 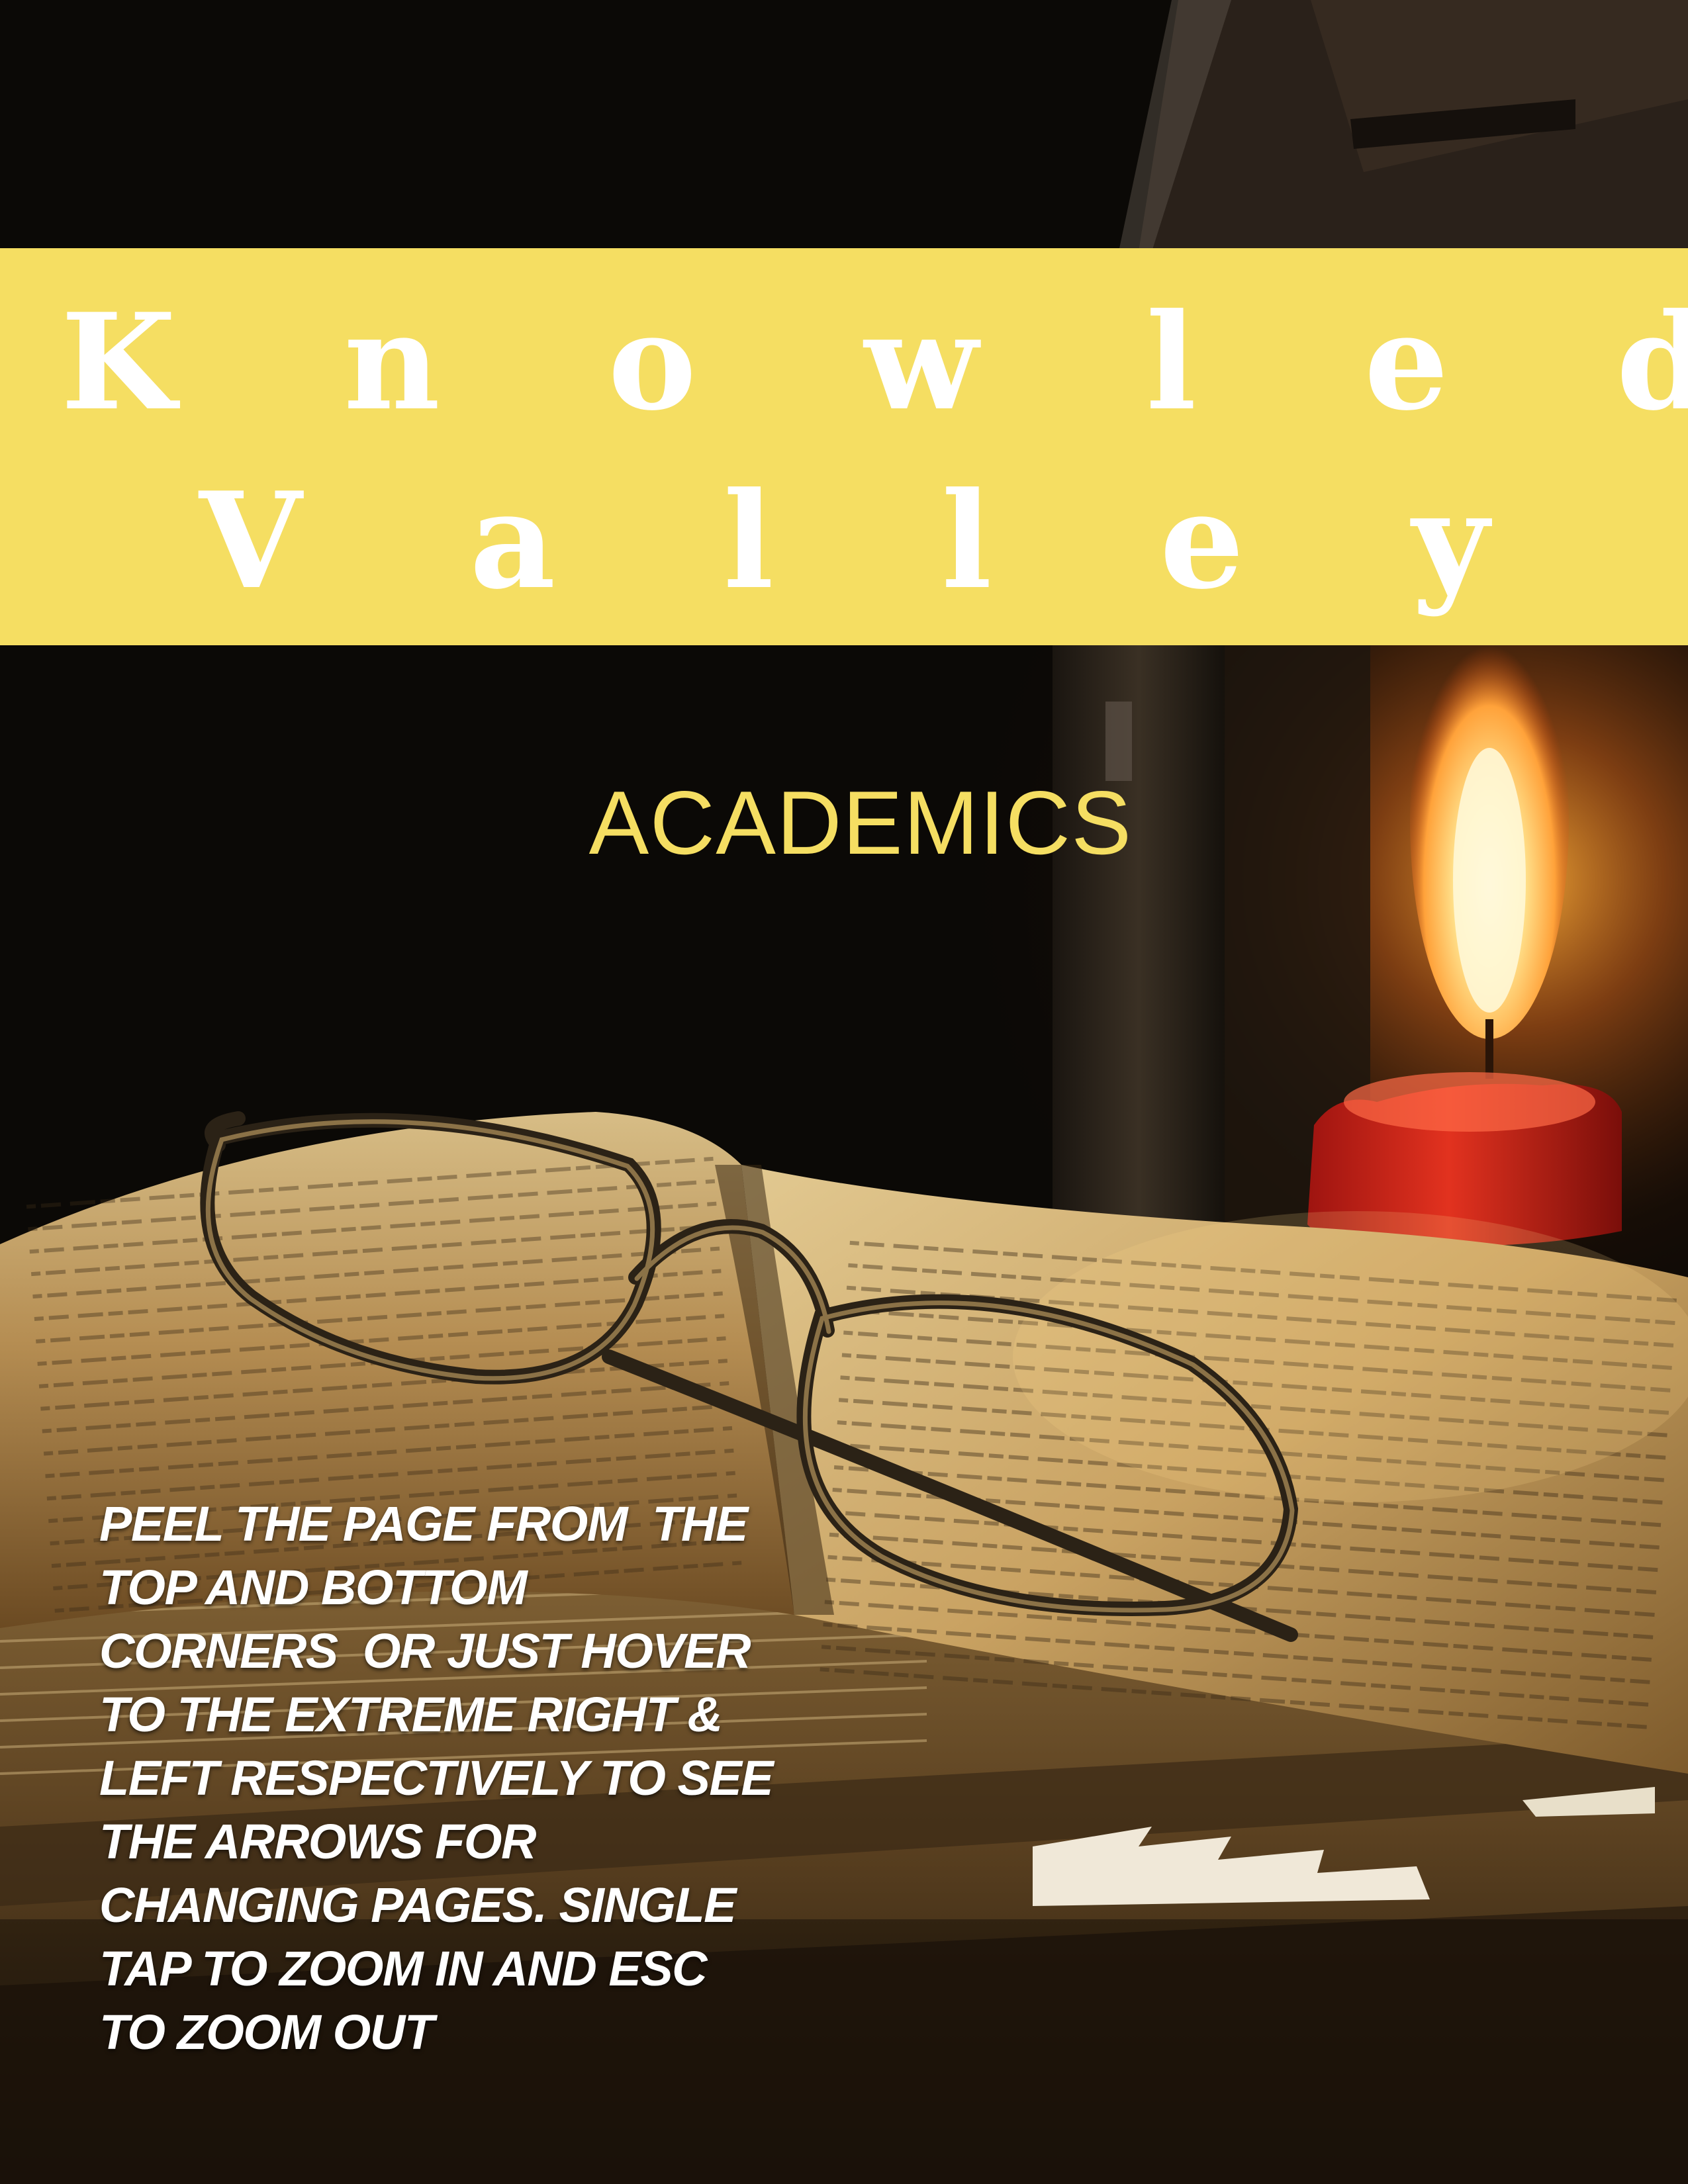 I want to click on title-line-2: V a l l e y, so click(x=874, y=541).